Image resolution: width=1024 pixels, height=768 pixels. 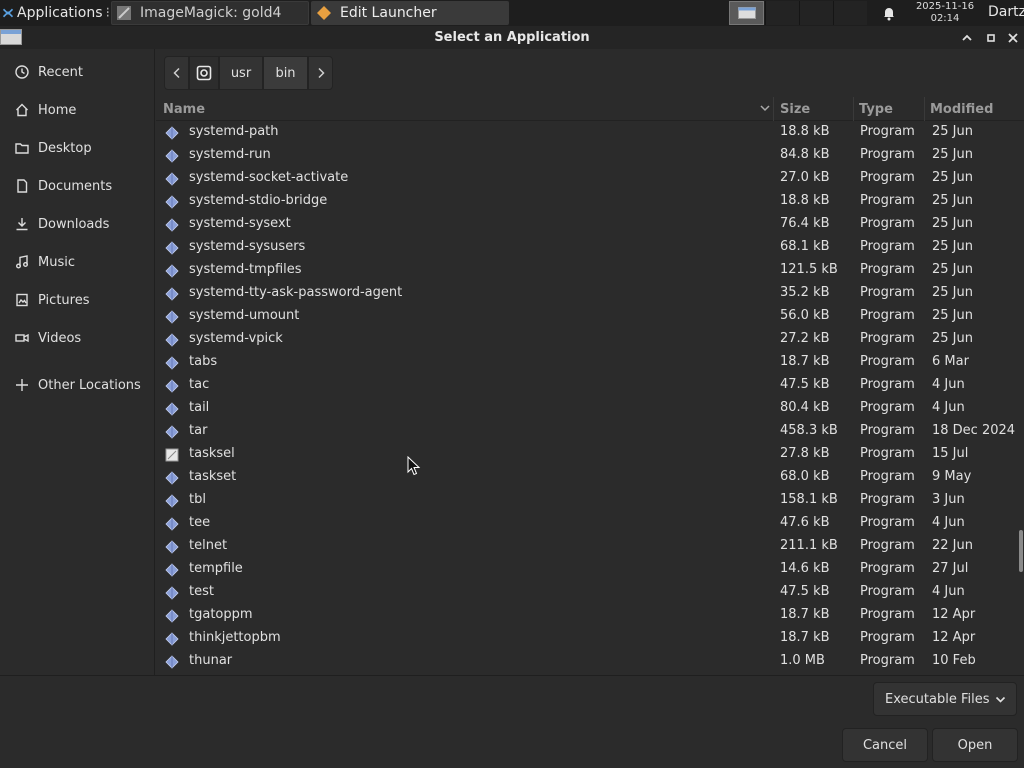 I want to click on file-row: tabs 18.7 kB Program 6 Mar, so click(x=590, y=362).